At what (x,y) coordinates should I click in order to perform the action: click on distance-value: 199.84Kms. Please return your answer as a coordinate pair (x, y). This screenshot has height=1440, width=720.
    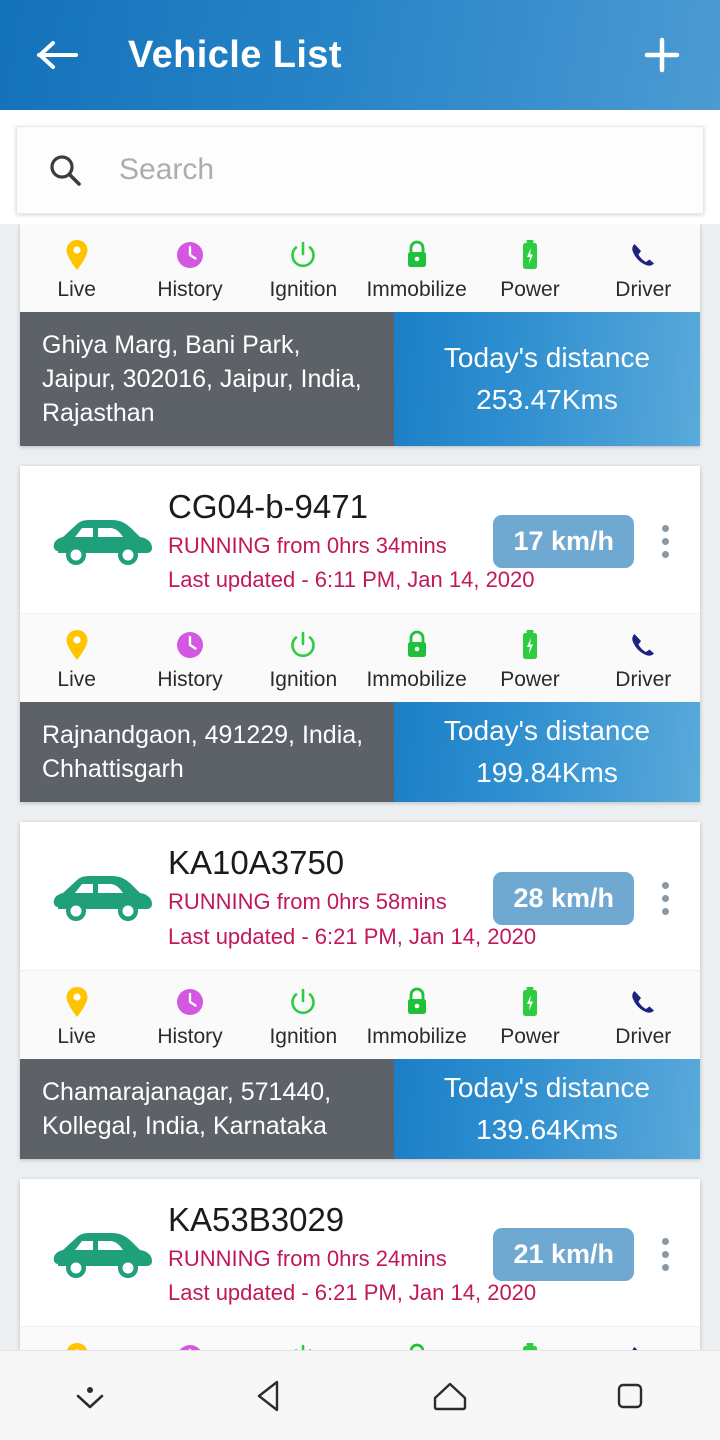
    Looking at the image, I should click on (547, 773).